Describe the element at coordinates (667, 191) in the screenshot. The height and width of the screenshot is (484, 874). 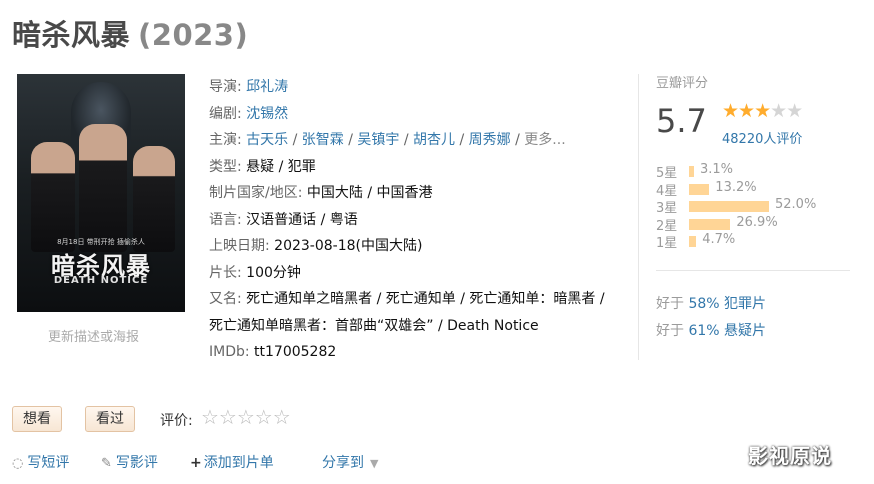
I see `rating-bar-label: 4星` at that location.